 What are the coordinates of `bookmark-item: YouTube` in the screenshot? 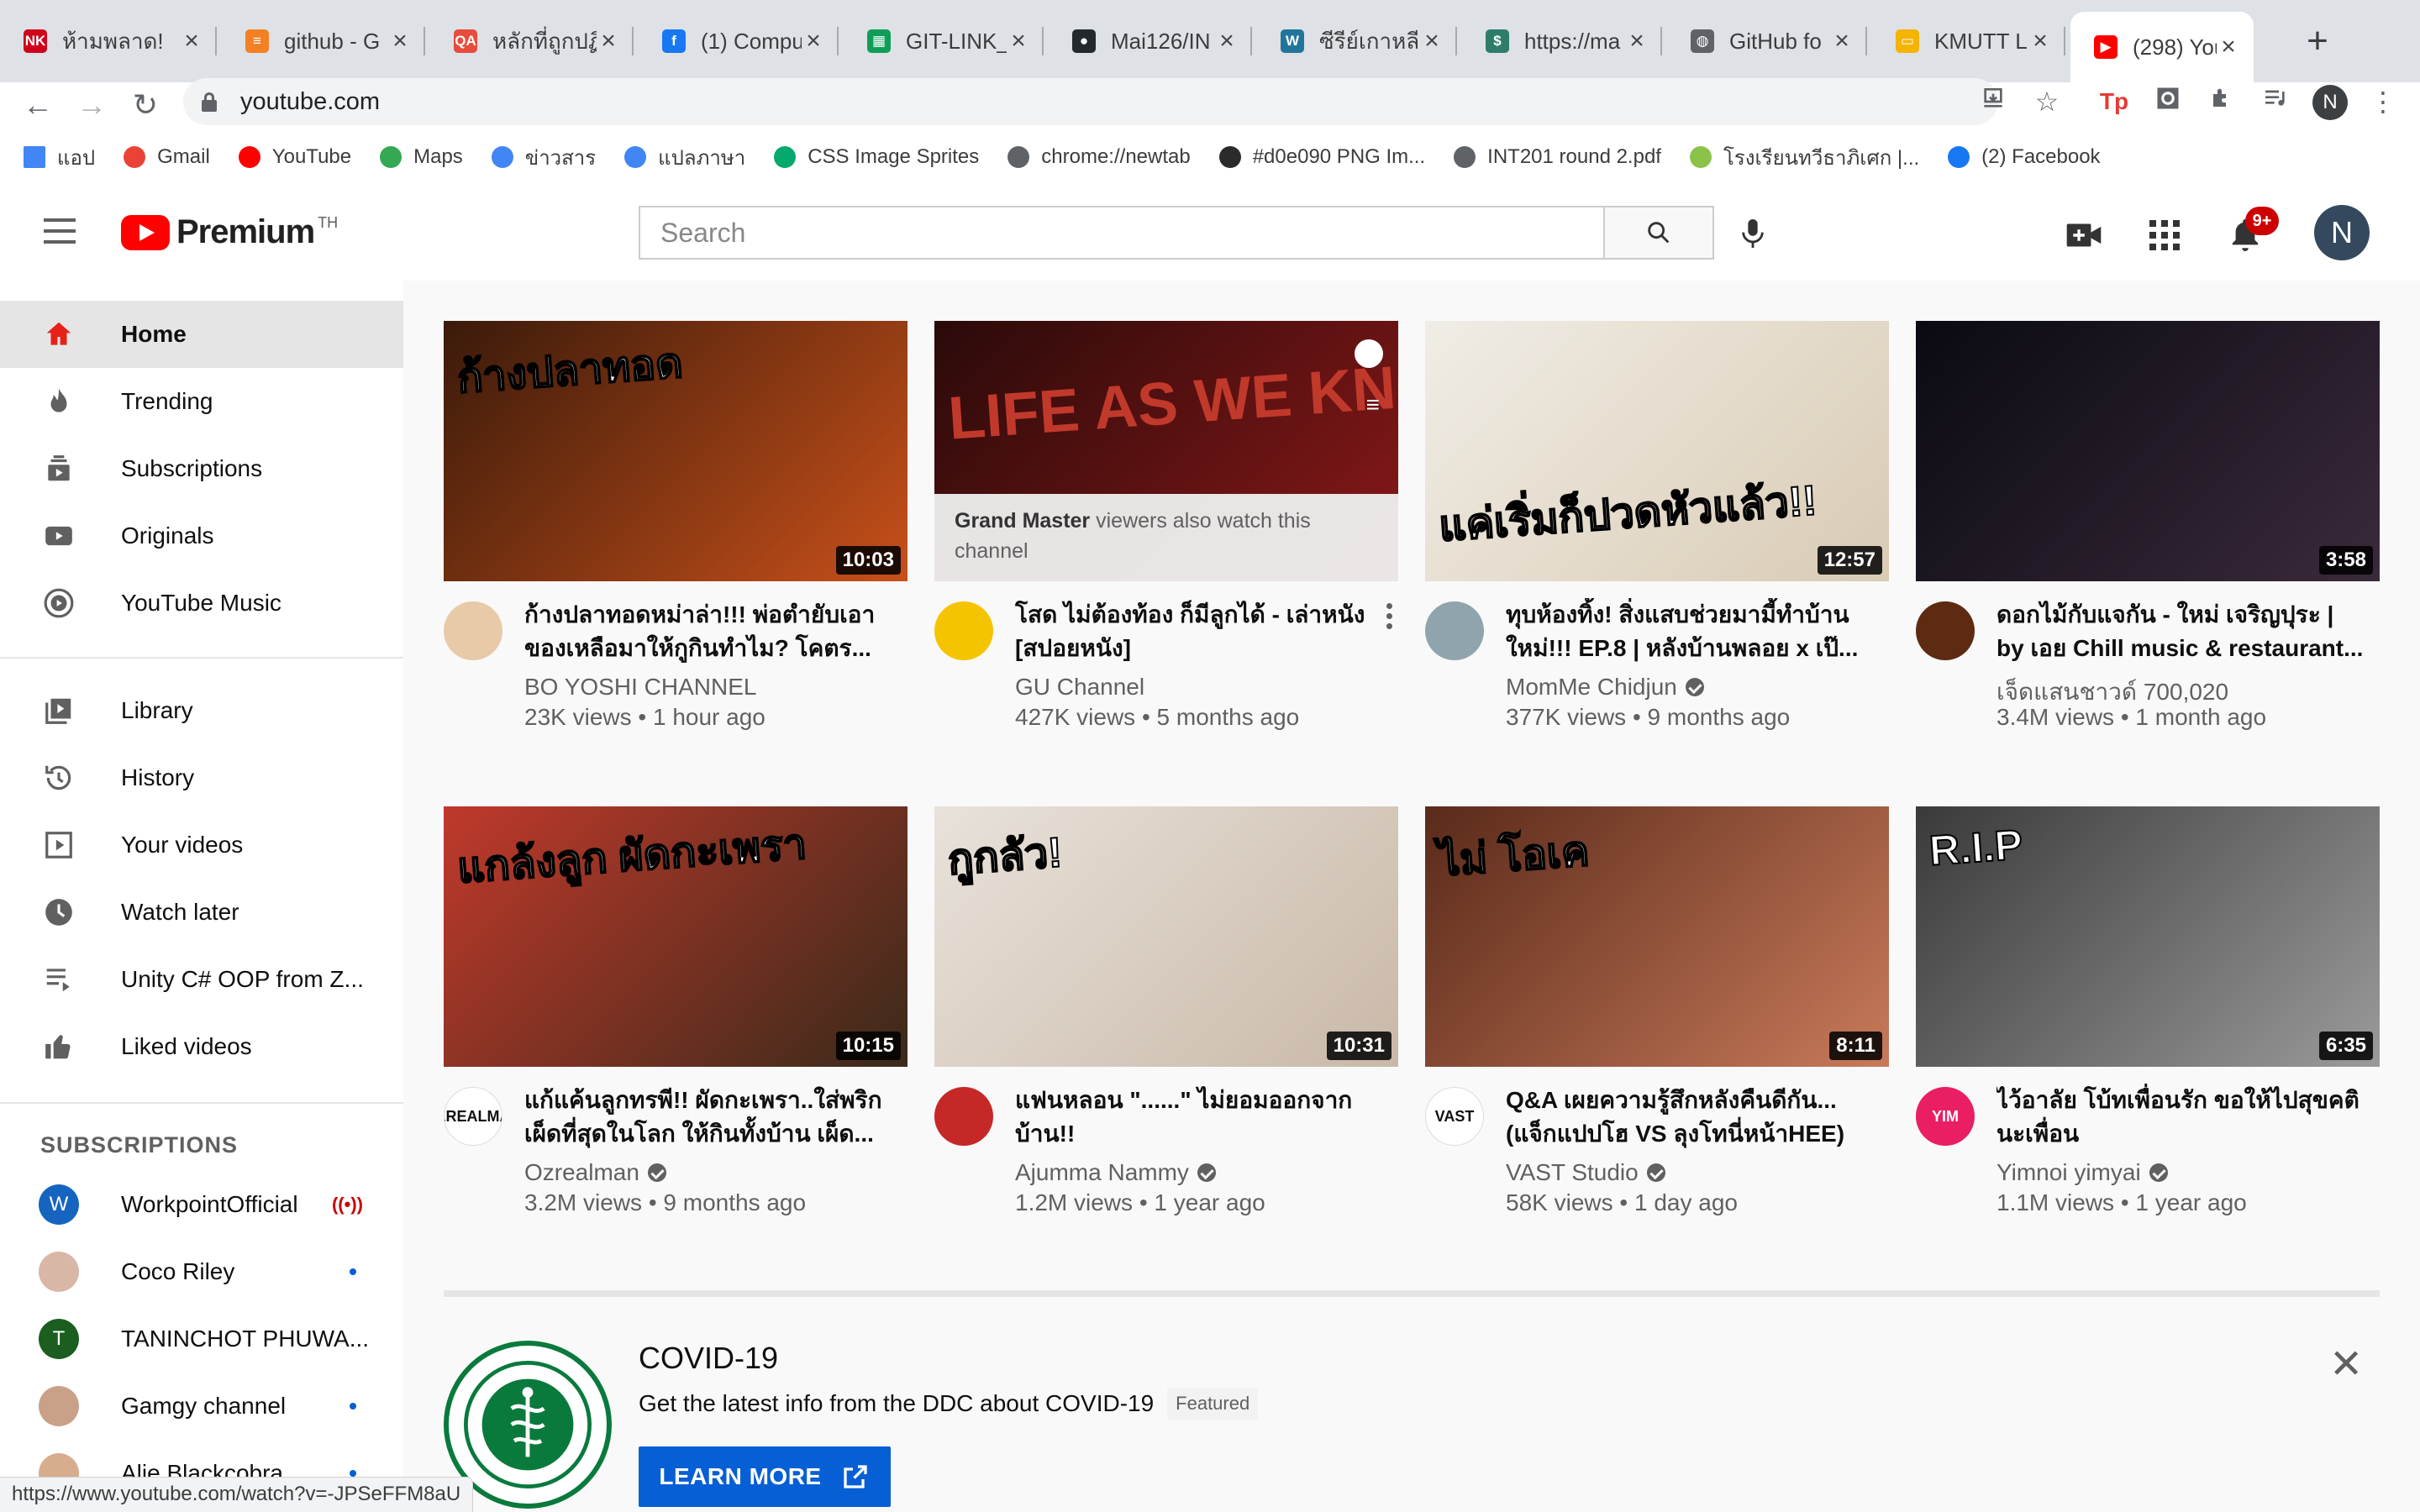 It's located at (294, 157).